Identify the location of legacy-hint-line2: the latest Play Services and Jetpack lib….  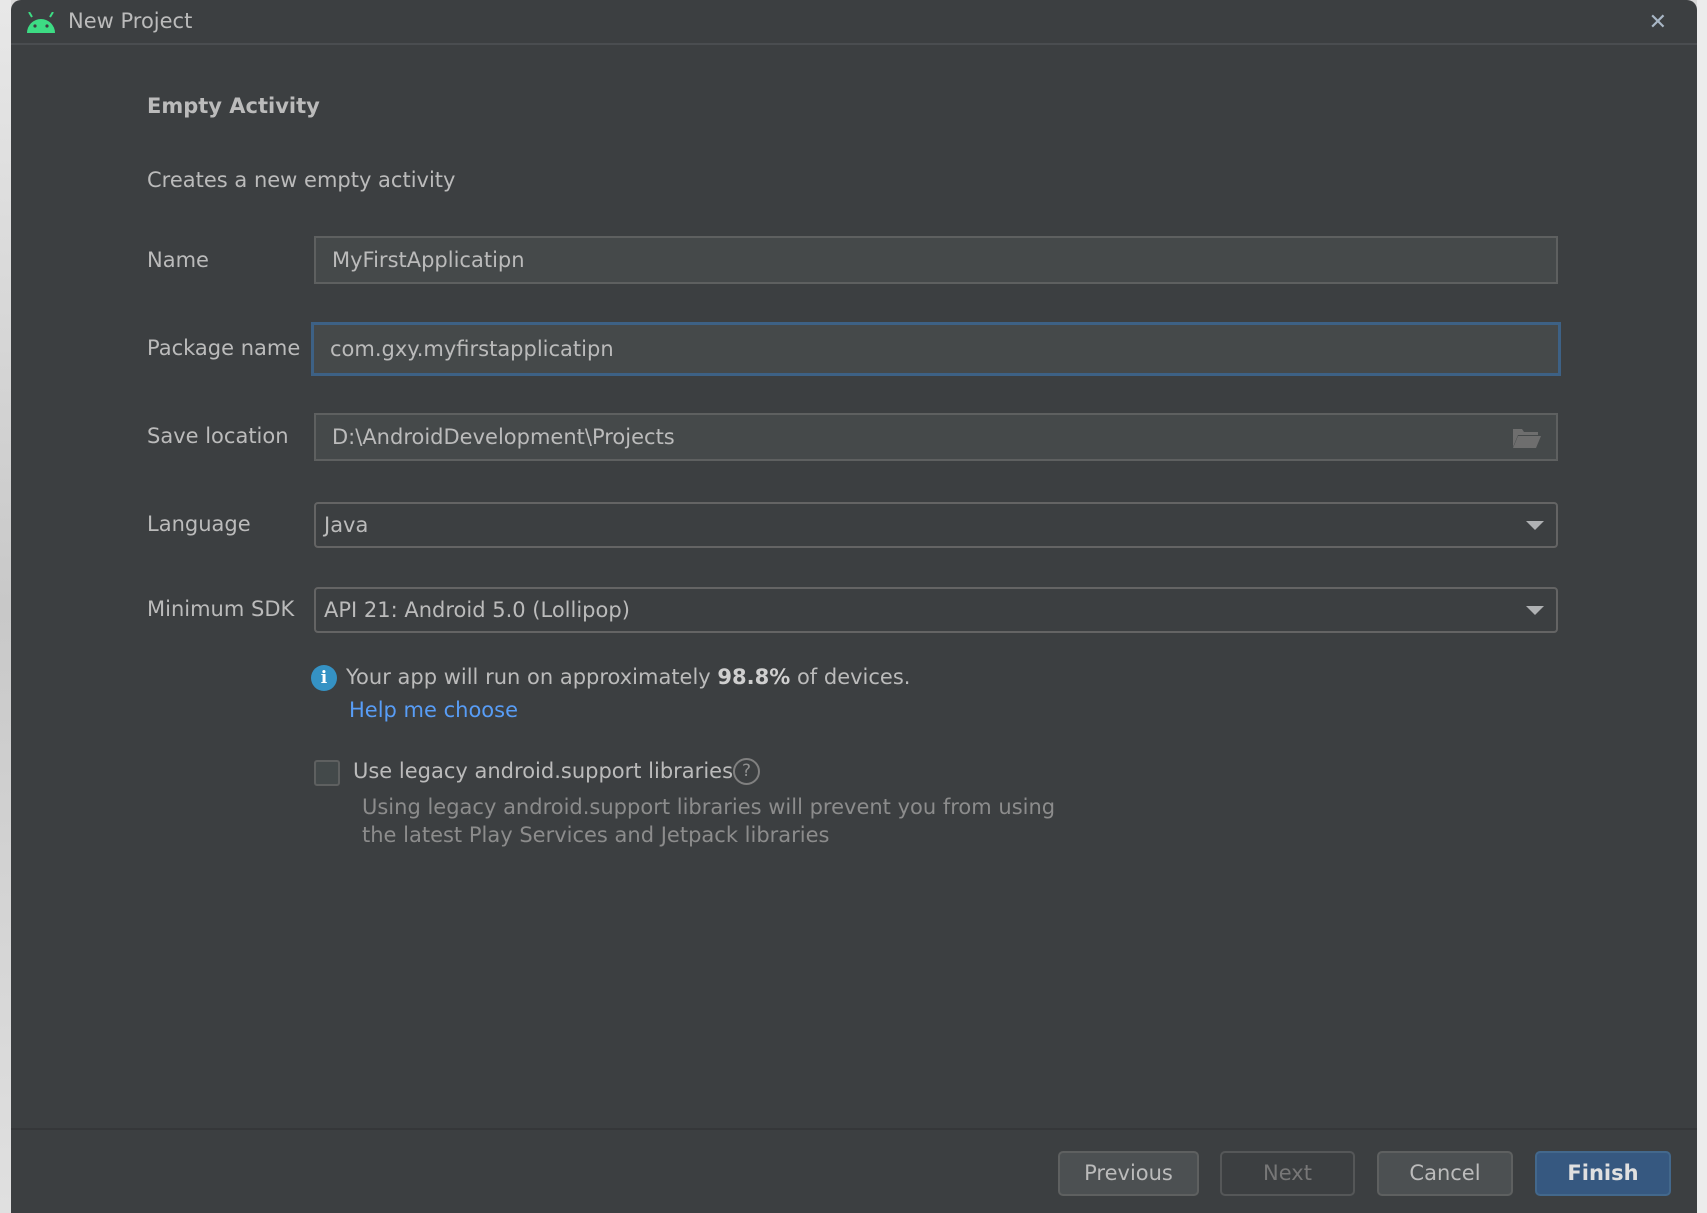
(596, 835).